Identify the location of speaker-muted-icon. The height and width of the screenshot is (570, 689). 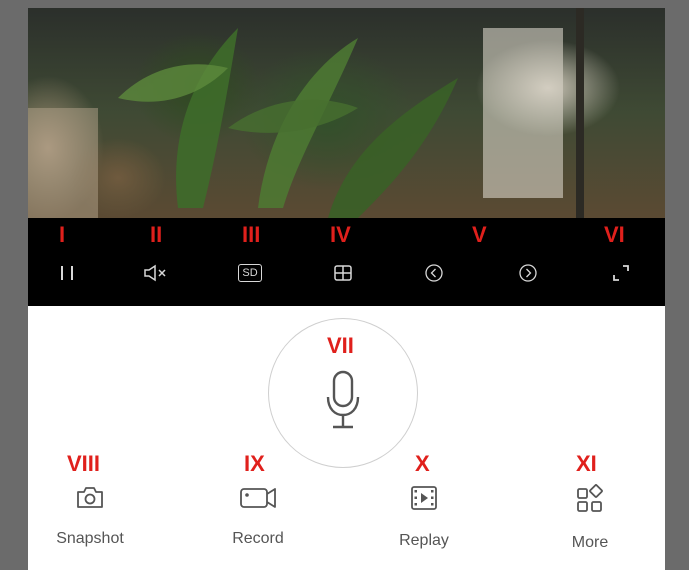
(155, 273).